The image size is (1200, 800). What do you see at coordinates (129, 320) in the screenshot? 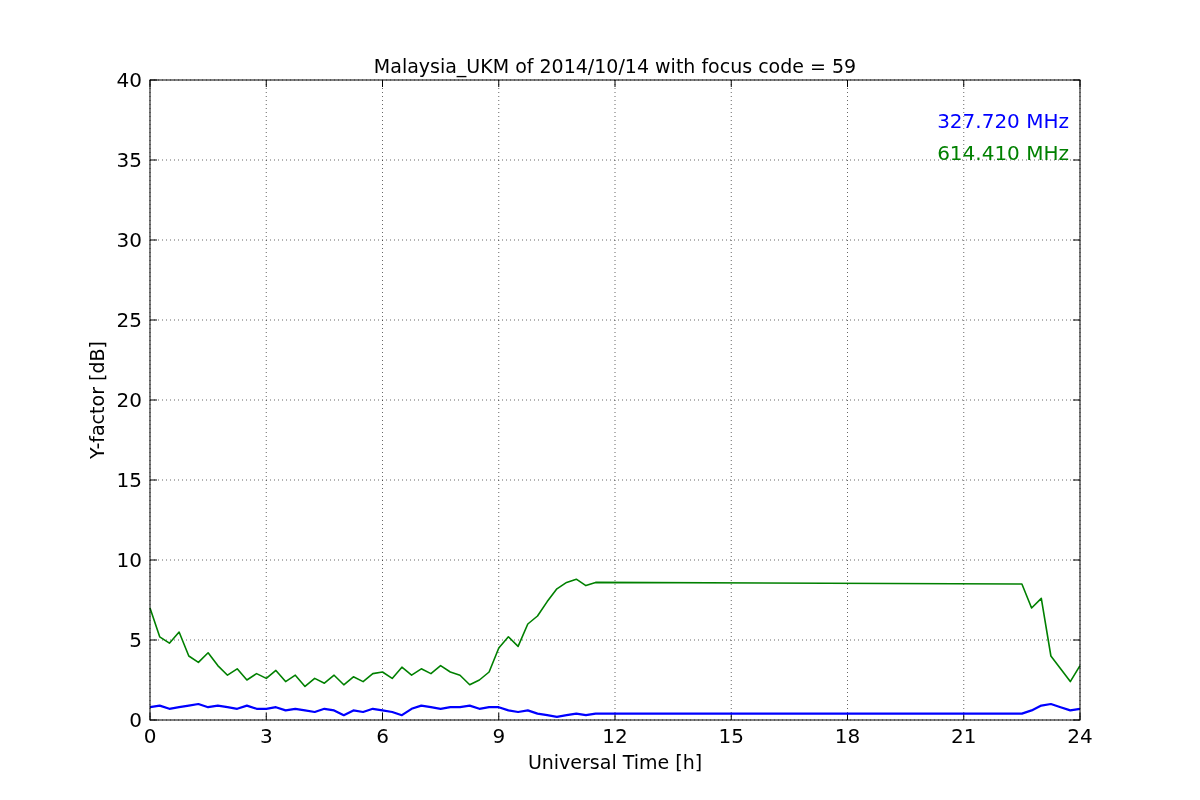
I see `tick-label: 25` at bounding box center [129, 320].